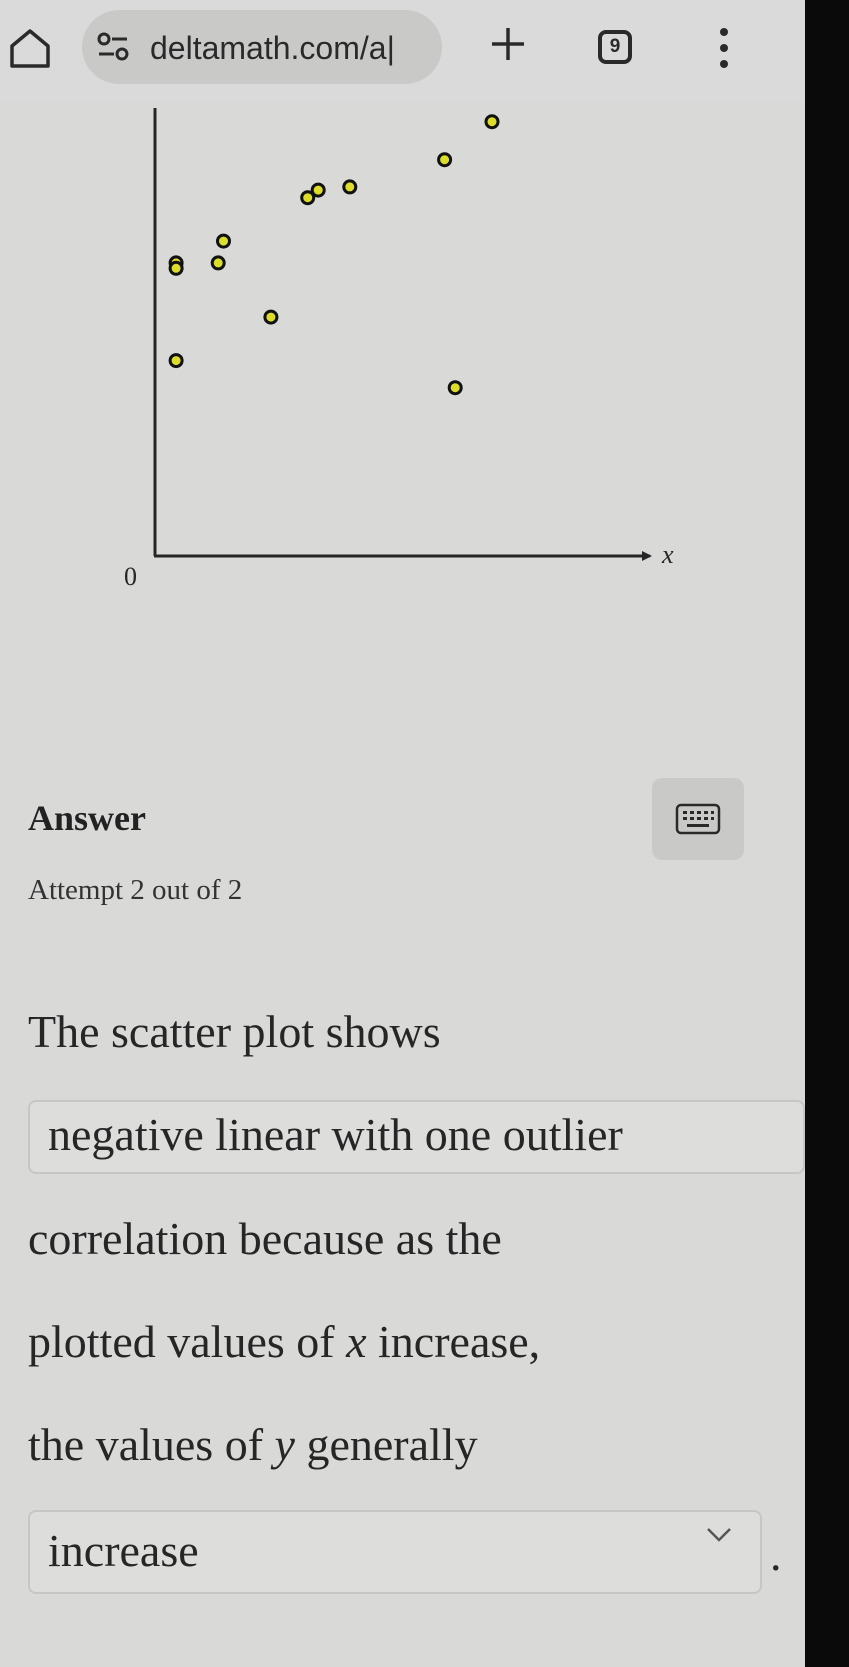 Image resolution: width=849 pixels, height=1667 pixels. Describe the element at coordinates (234, 1031) in the screenshot. I see `prompt-line-1: The scatter plot shows` at that location.